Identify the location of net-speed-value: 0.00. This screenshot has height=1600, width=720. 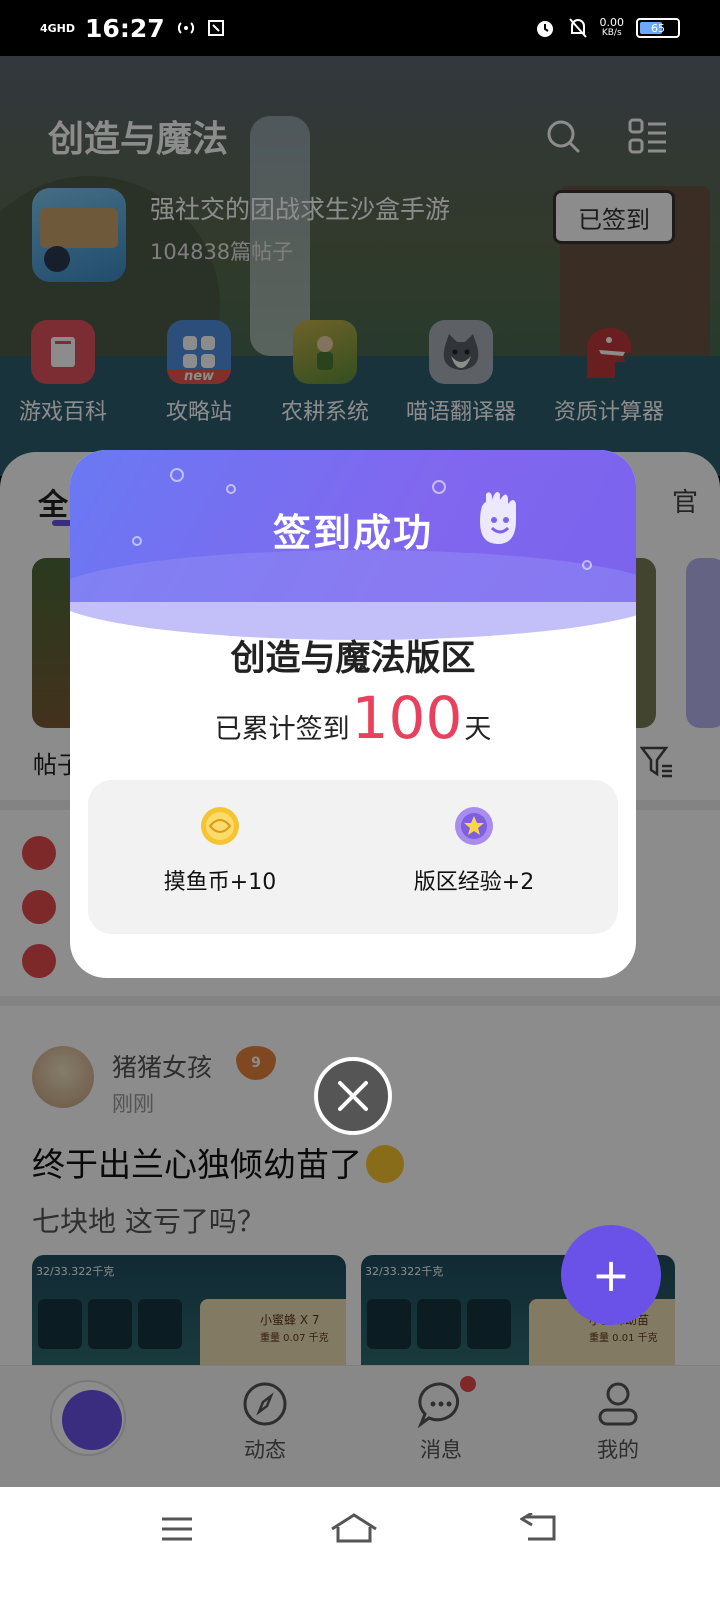
(612, 22).